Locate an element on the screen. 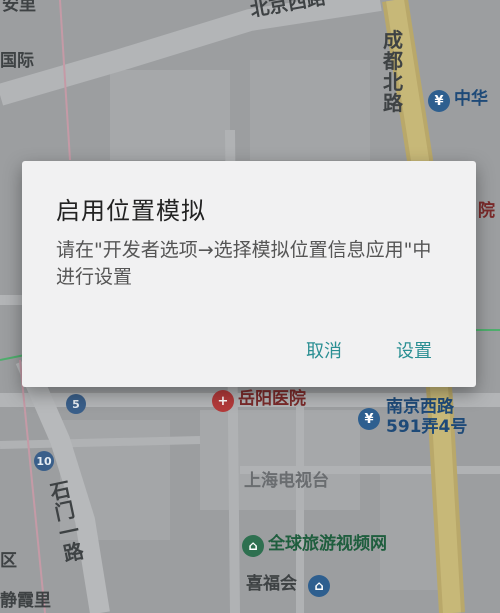  settings-button: 设置 is located at coordinates (414, 350).